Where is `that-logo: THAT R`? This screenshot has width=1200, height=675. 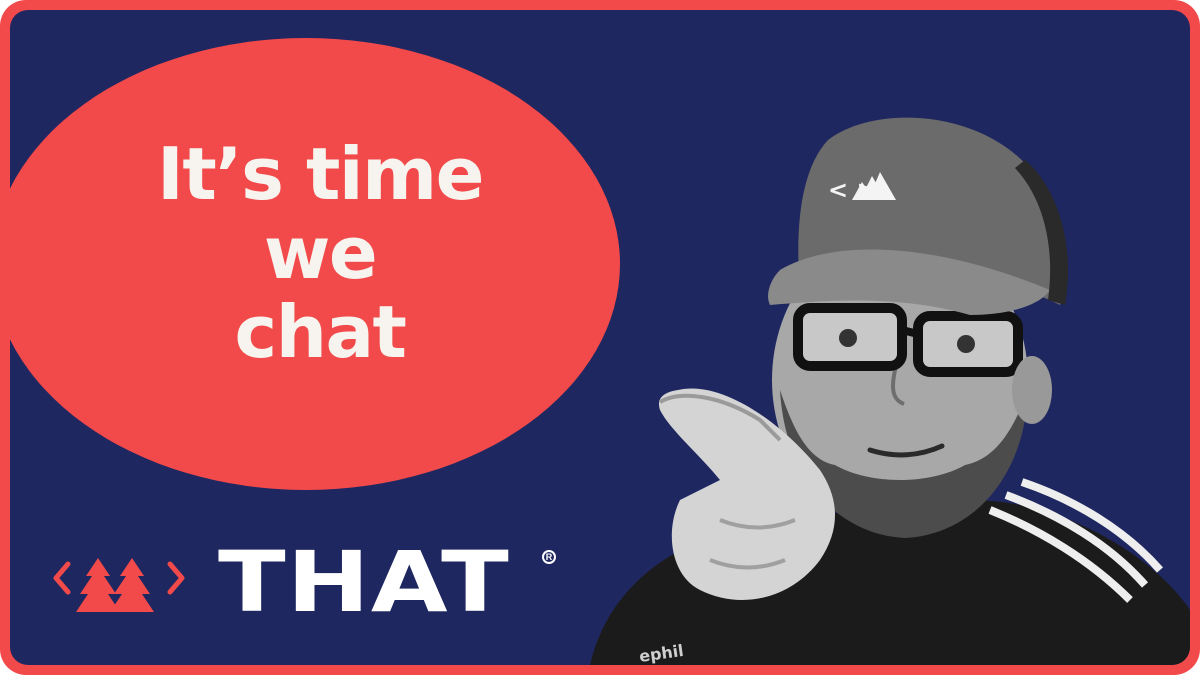 that-logo: THAT R is located at coordinates (320, 582).